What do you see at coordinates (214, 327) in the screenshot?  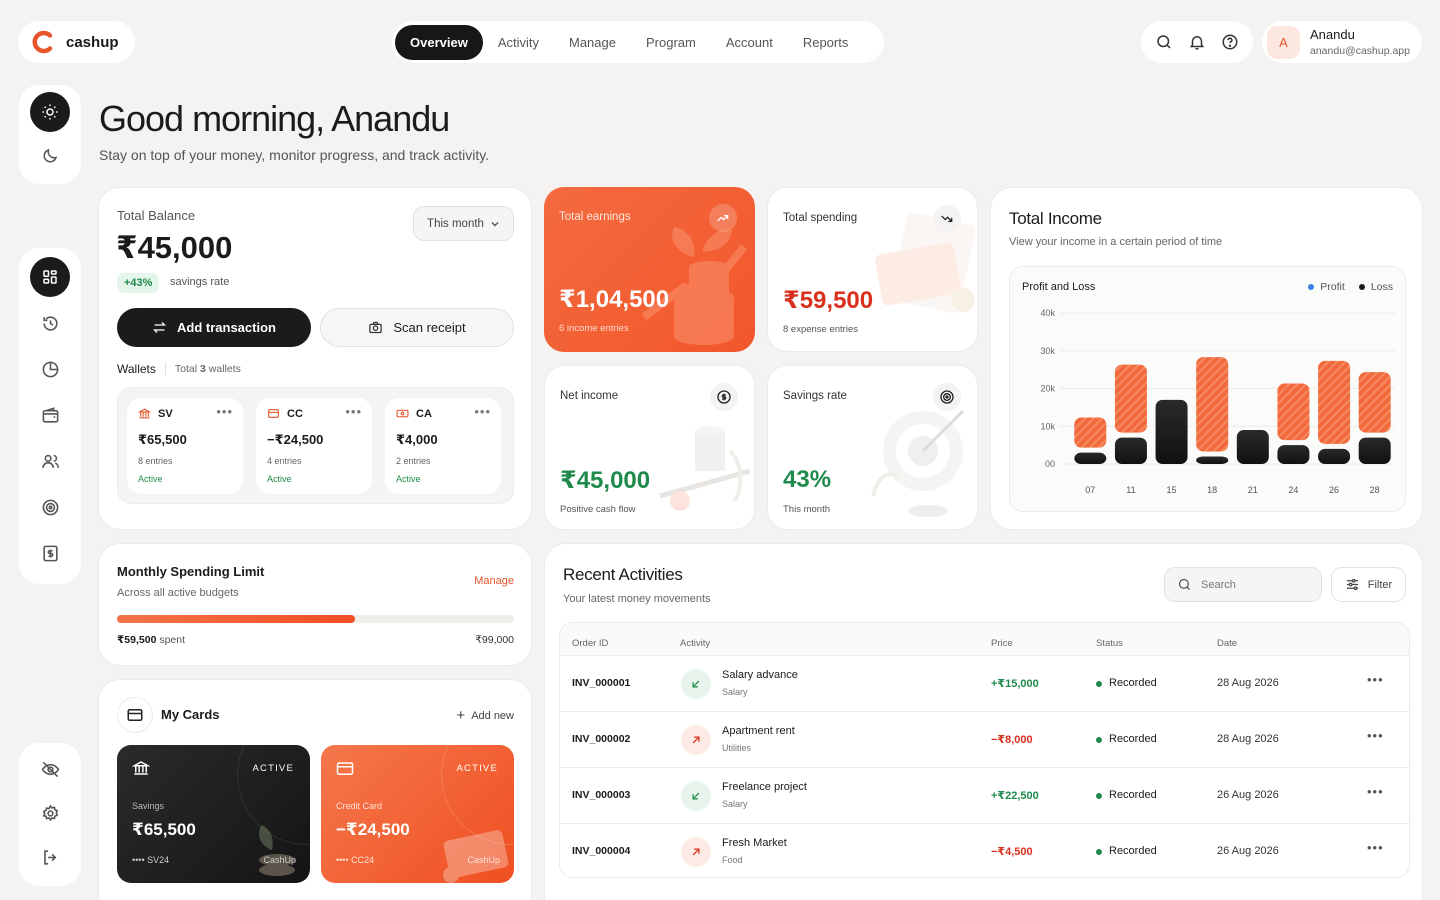 I see `add-transaction-button: Add transaction` at bounding box center [214, 327].